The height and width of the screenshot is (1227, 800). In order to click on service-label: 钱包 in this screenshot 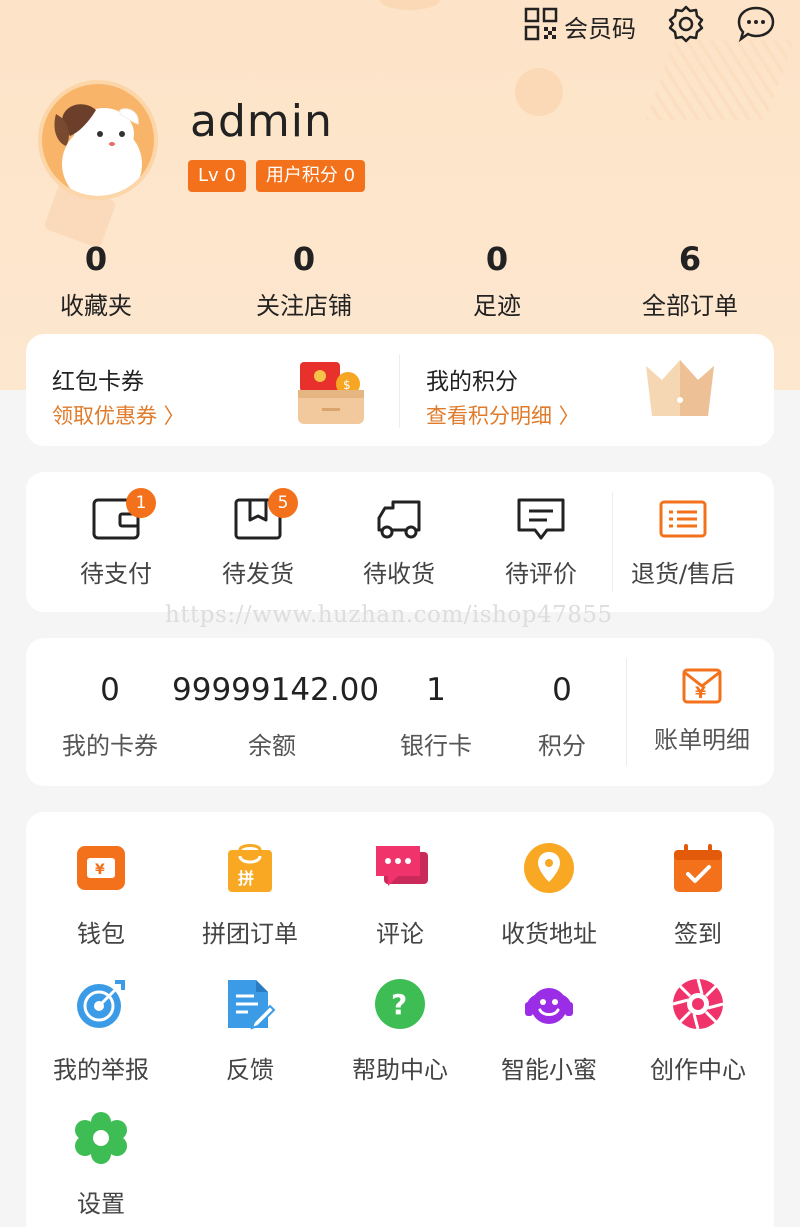, I will do `click(101, 934)`.